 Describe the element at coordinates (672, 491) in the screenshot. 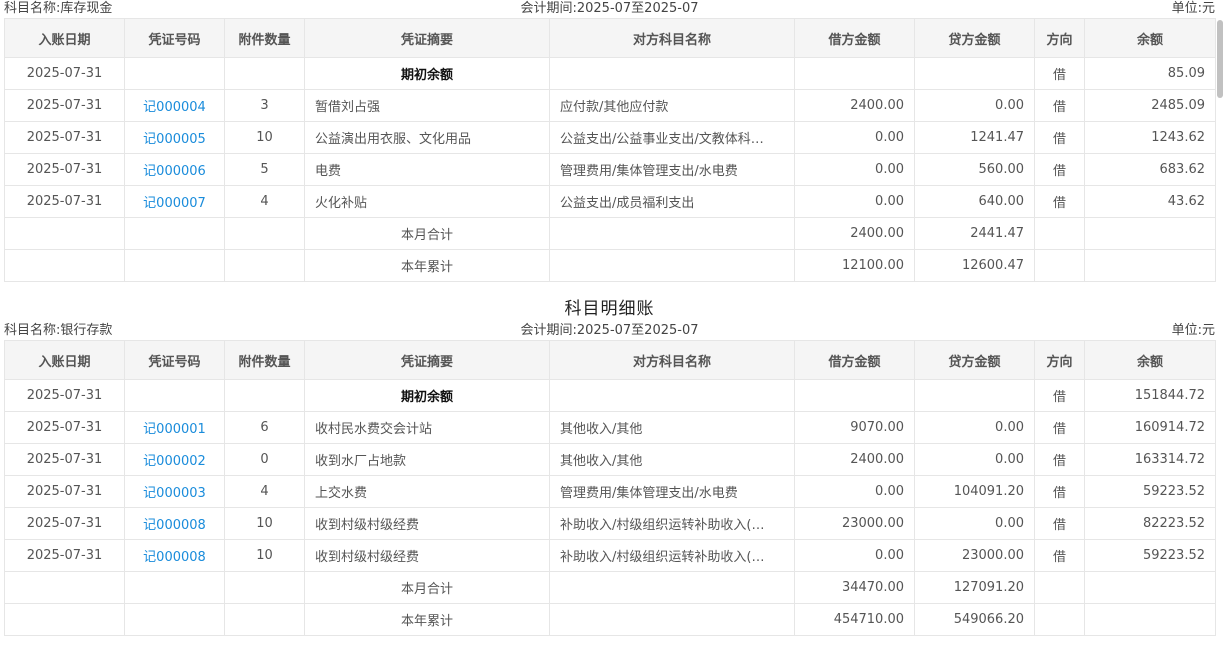

I see `cell-counter-account: 管理费用/集体管理支出/水电费` at that location.